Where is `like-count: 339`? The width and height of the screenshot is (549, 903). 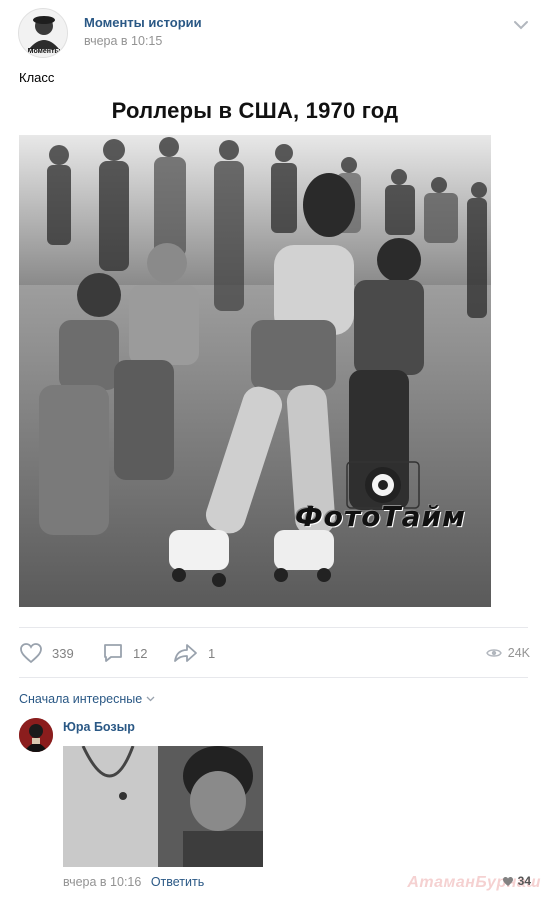
like-count: 339 is located at coordinates (63, 653).